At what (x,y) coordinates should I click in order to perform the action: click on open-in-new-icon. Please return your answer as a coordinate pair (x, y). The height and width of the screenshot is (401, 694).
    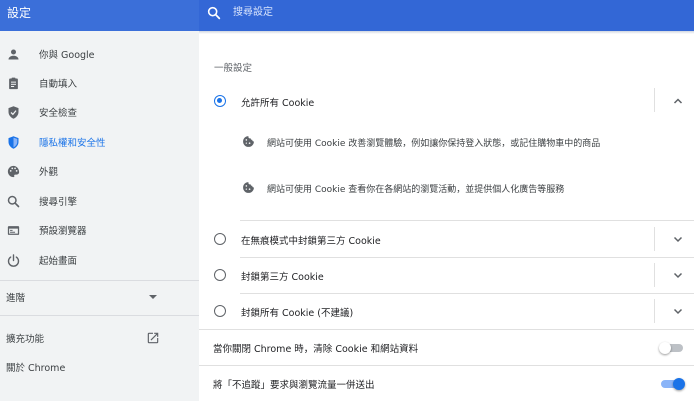
    Looking at the image, I should click on (153, 338).